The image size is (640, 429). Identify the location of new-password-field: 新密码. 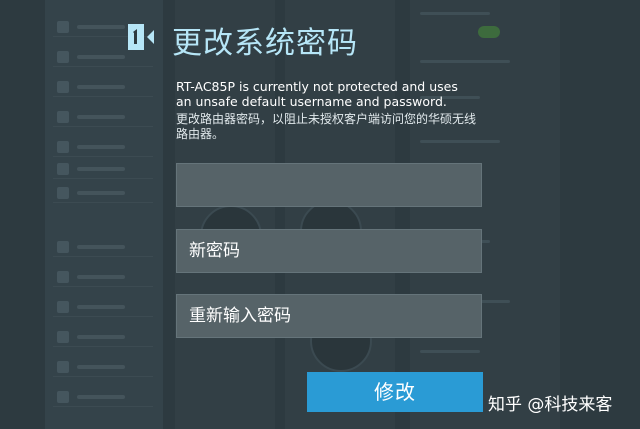
(329, 251).